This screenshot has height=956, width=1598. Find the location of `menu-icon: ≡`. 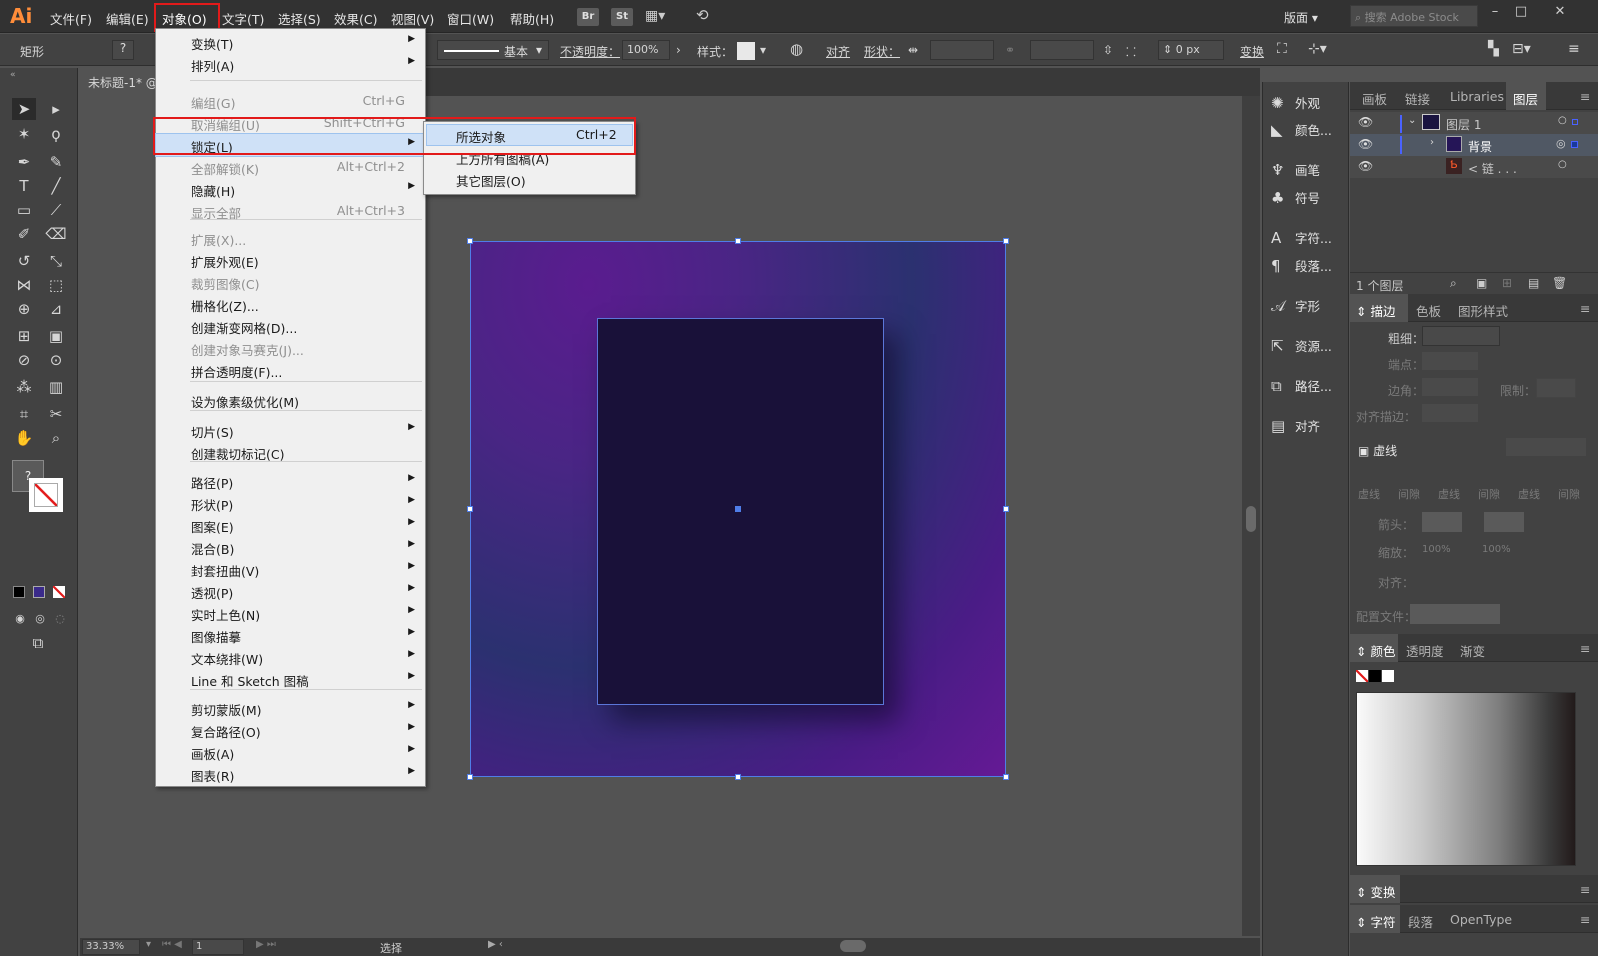

menu-icon: ≡ is located at coordinates (1574, 49).